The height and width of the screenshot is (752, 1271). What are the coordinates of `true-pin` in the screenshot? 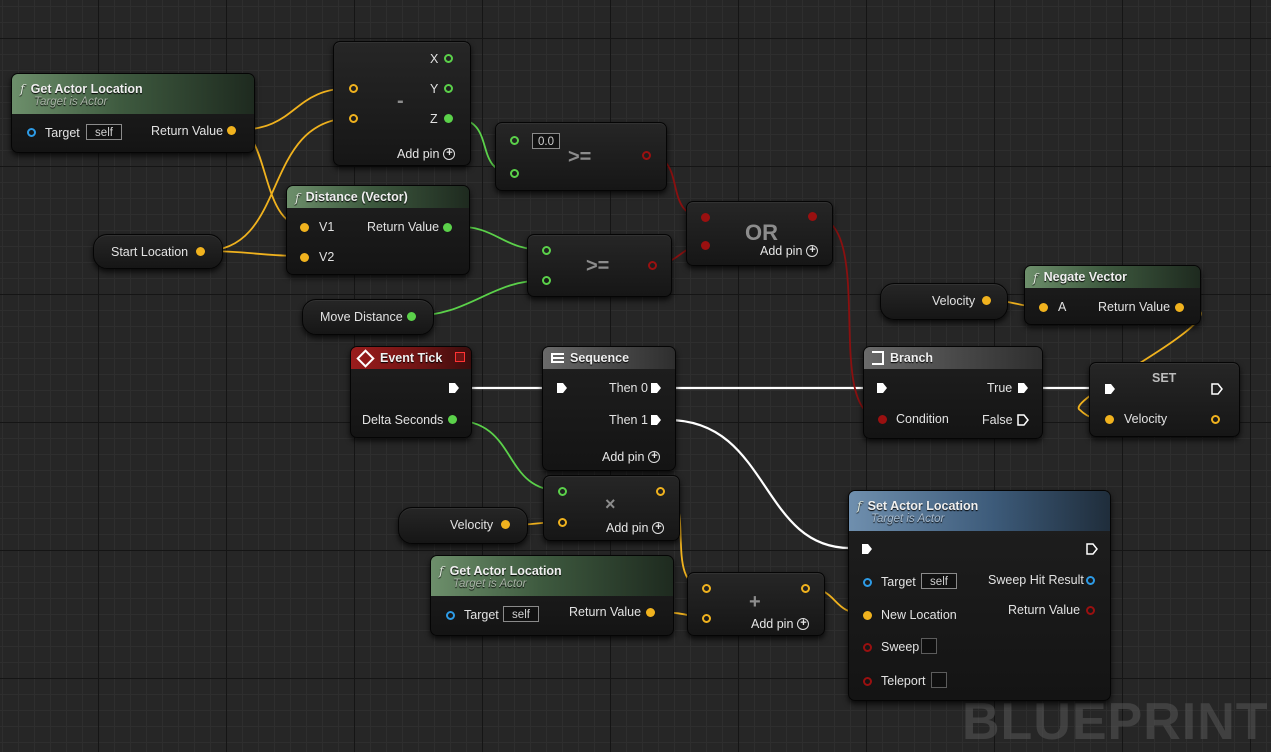 It's located at (1023, 388).